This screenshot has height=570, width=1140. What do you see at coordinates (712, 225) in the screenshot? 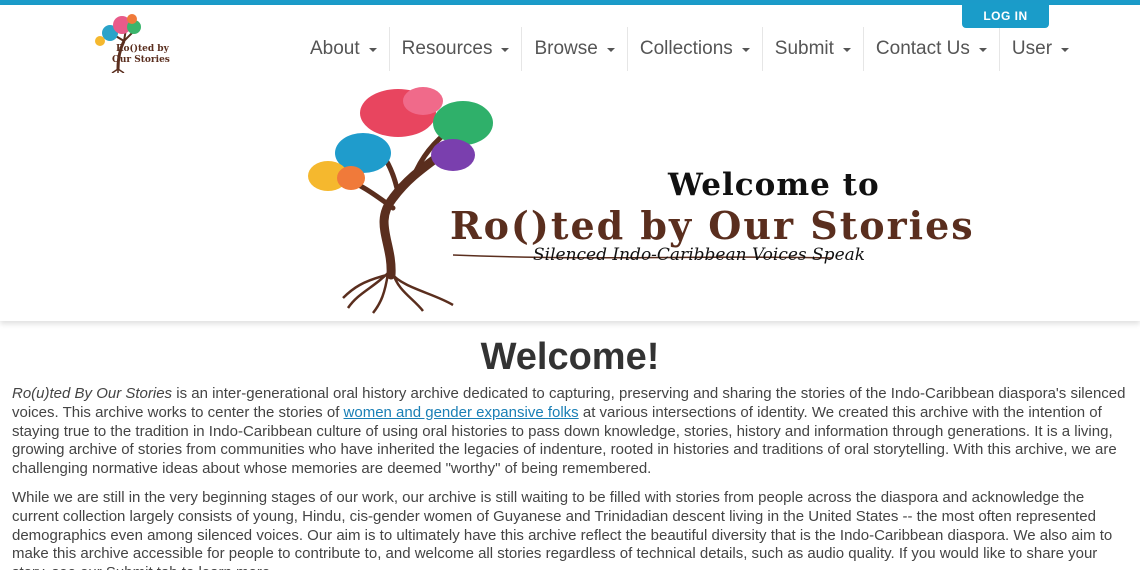
I see `hero-brand-name: Ro()ted by Our Stories` at bounding box center [712, 225].